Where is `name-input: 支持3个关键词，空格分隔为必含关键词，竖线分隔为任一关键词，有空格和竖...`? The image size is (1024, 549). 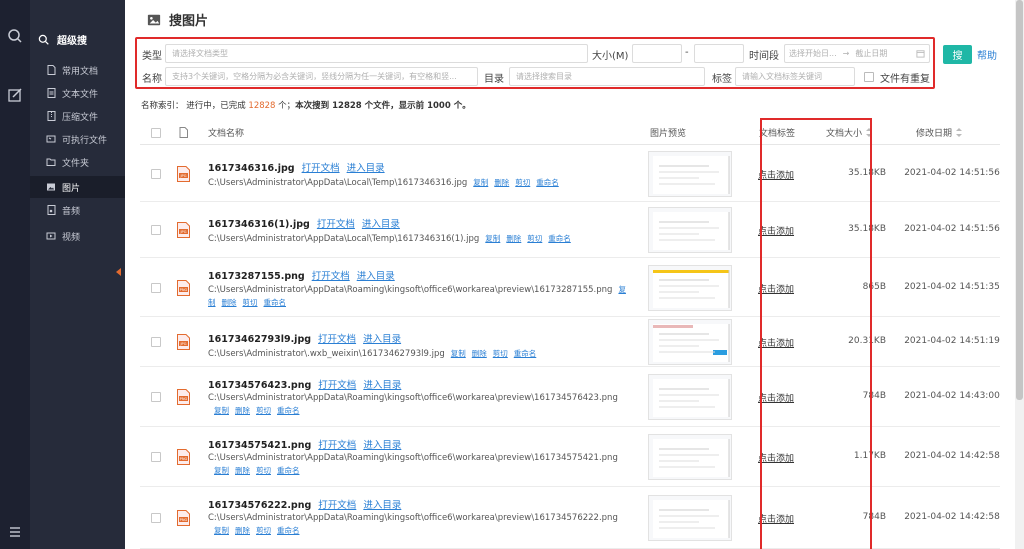
name-input: 支持3个关键词，空格分隔为必含关键词，竖线分隔为任一关键词，有空格和竖... is located at coordinates (321, 76).